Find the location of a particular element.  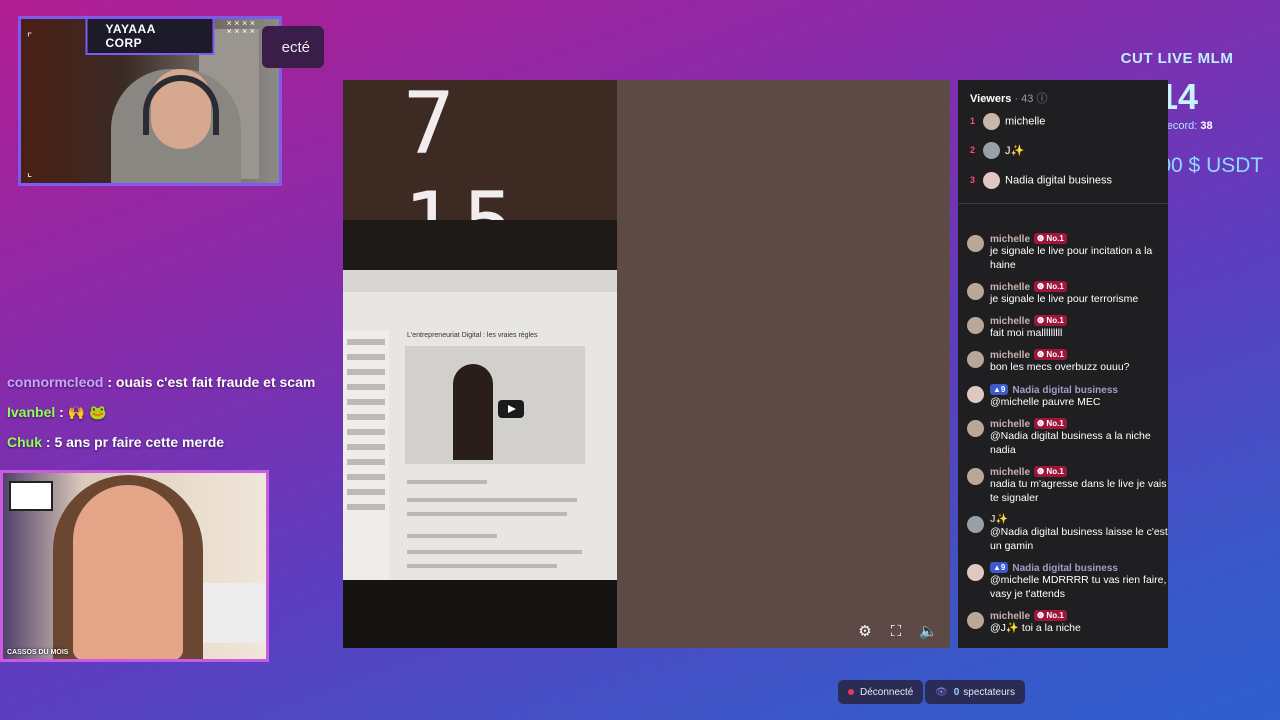

dark-band is located at coordinates (480, 245).